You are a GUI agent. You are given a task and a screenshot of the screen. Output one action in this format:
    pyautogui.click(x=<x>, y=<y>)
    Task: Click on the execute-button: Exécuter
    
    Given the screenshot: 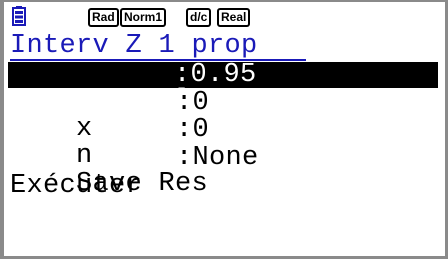 What is the action you would take?
    pyautogui.click(x=223, y=186)
    